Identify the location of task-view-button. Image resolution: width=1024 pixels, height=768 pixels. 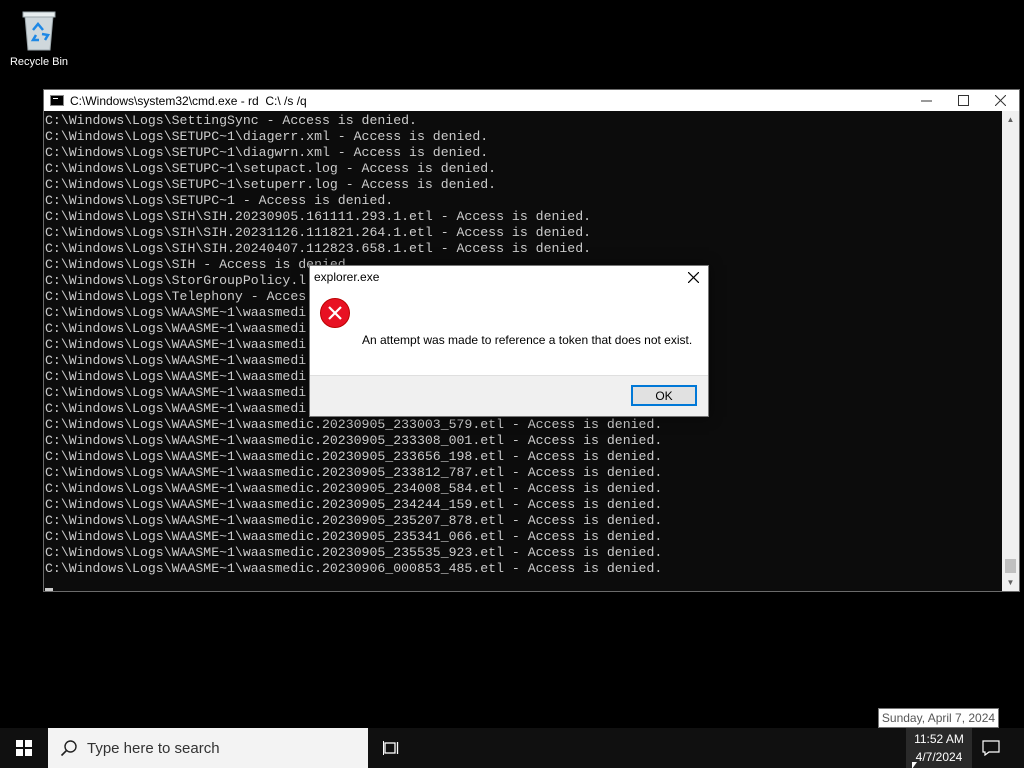
(392, 748).